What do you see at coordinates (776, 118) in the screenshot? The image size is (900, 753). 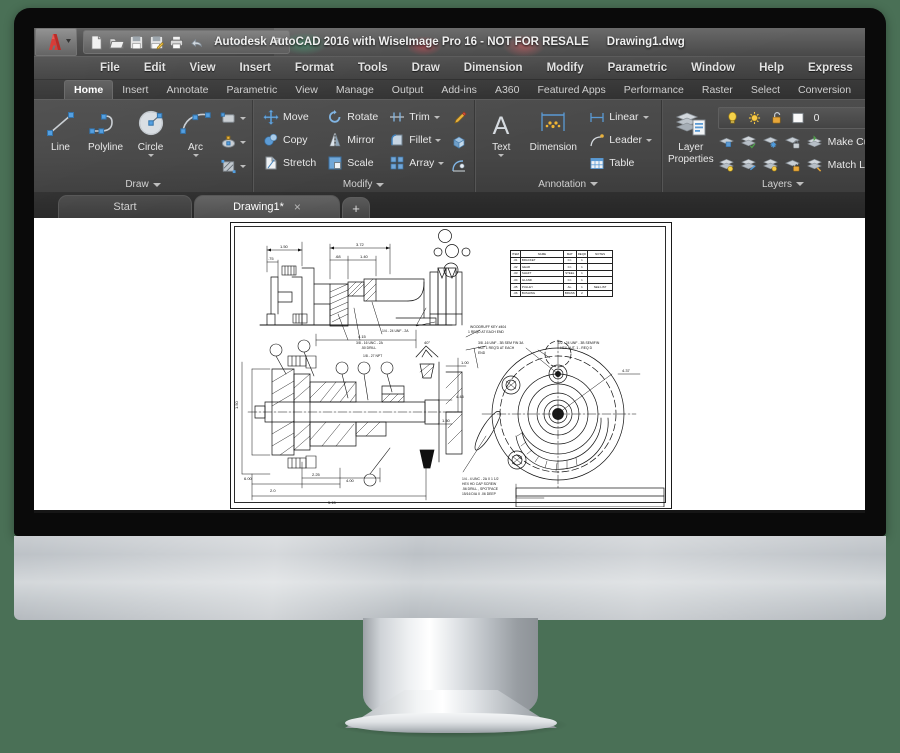 I see `unlock-icon` at bounding box center [776, 118].